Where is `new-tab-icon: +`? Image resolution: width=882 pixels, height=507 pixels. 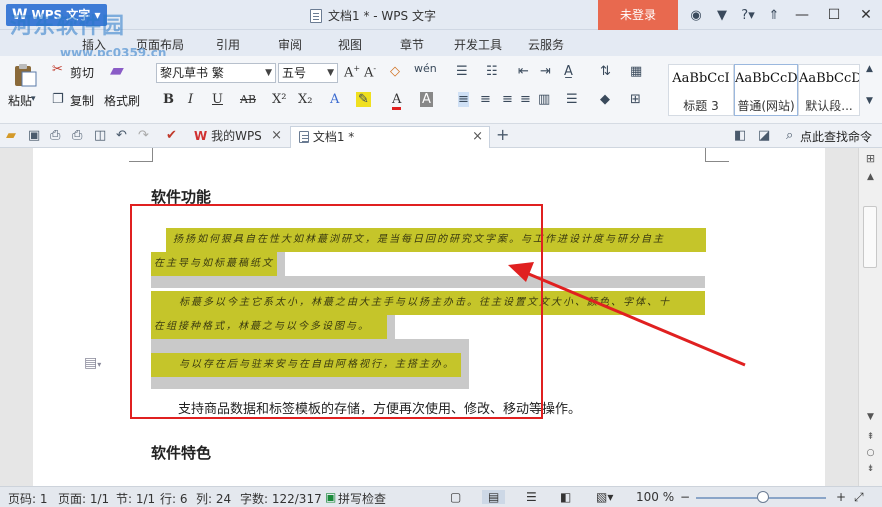 new-tab-icon: + is located at coordinates (502, 134).